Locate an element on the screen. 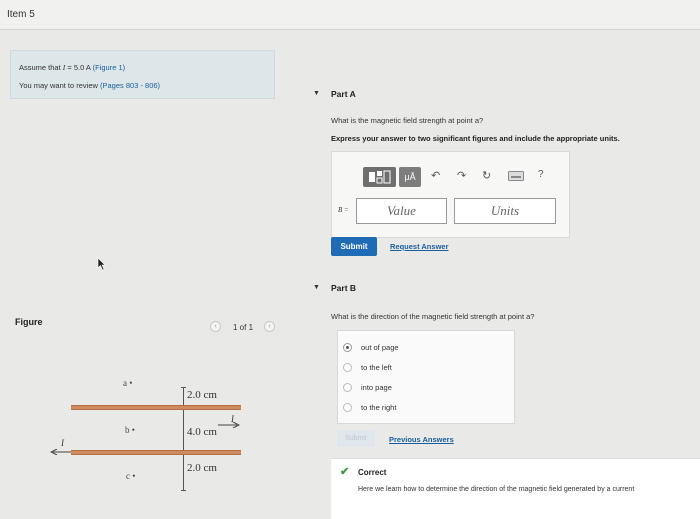  intro-value: = 5.0 A is located at coordinates (78, 67).